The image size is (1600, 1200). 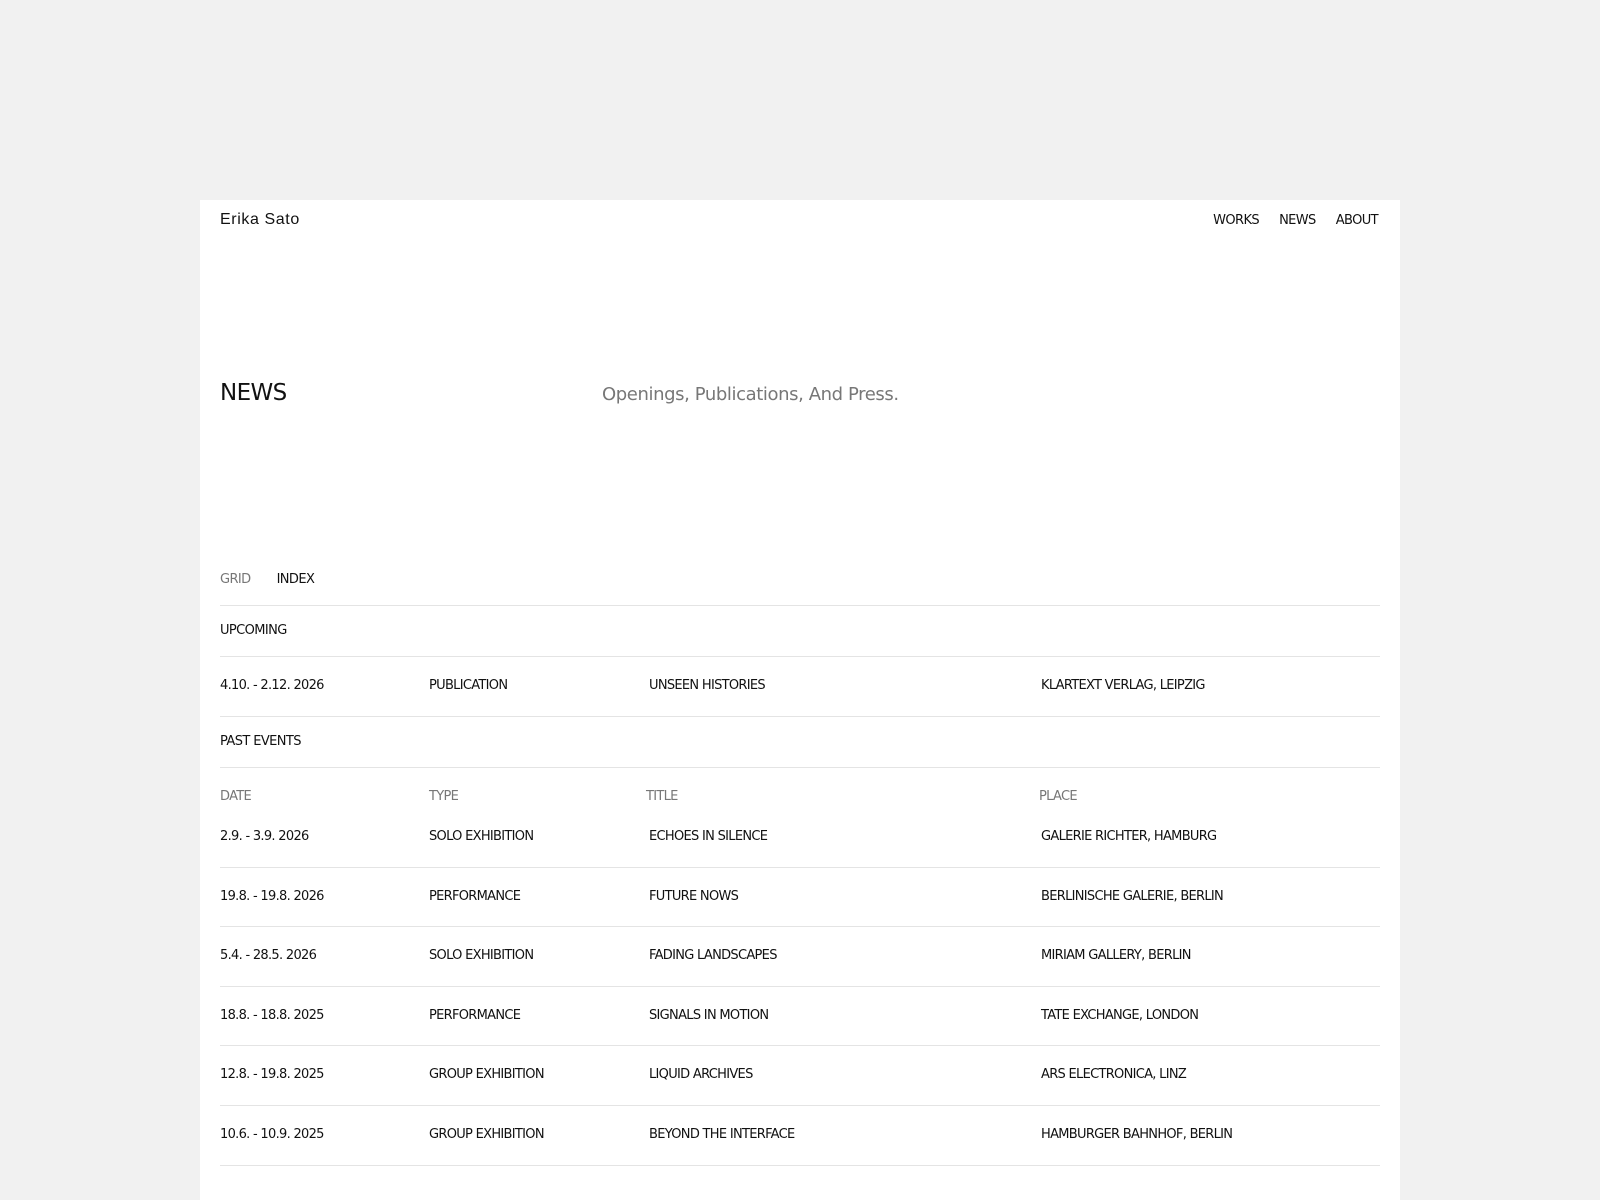 I want to click on nav-news-link: NEWS, so click(x=1297, y=220).